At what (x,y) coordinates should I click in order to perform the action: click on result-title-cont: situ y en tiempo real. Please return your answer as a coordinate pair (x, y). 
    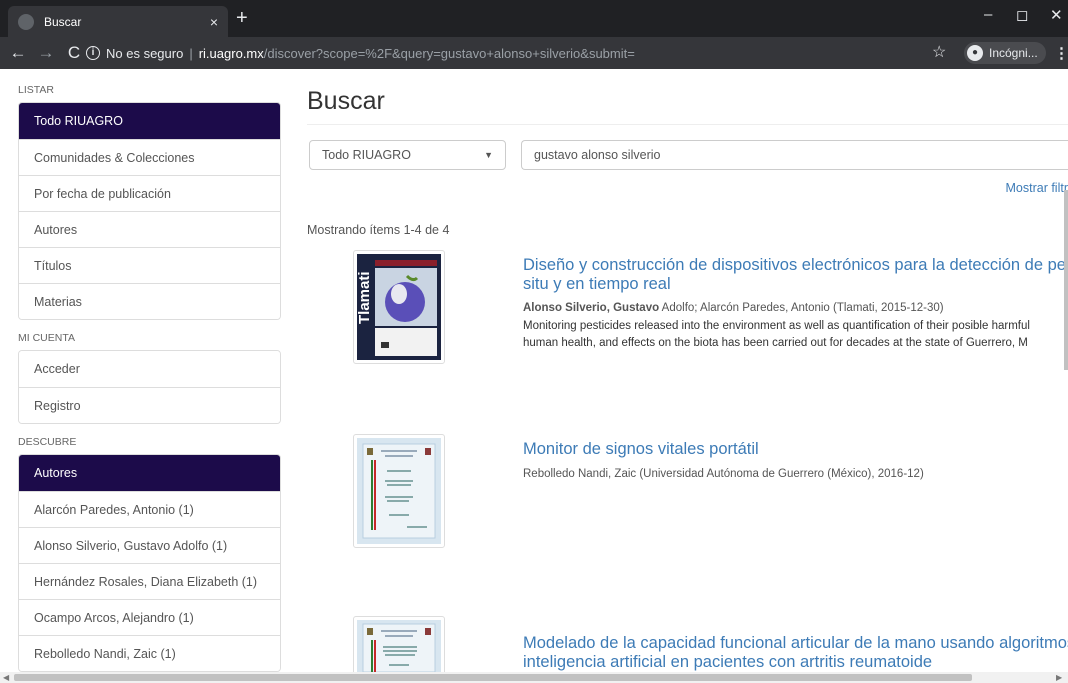
    Looking at the image, I should click on (597, 284).